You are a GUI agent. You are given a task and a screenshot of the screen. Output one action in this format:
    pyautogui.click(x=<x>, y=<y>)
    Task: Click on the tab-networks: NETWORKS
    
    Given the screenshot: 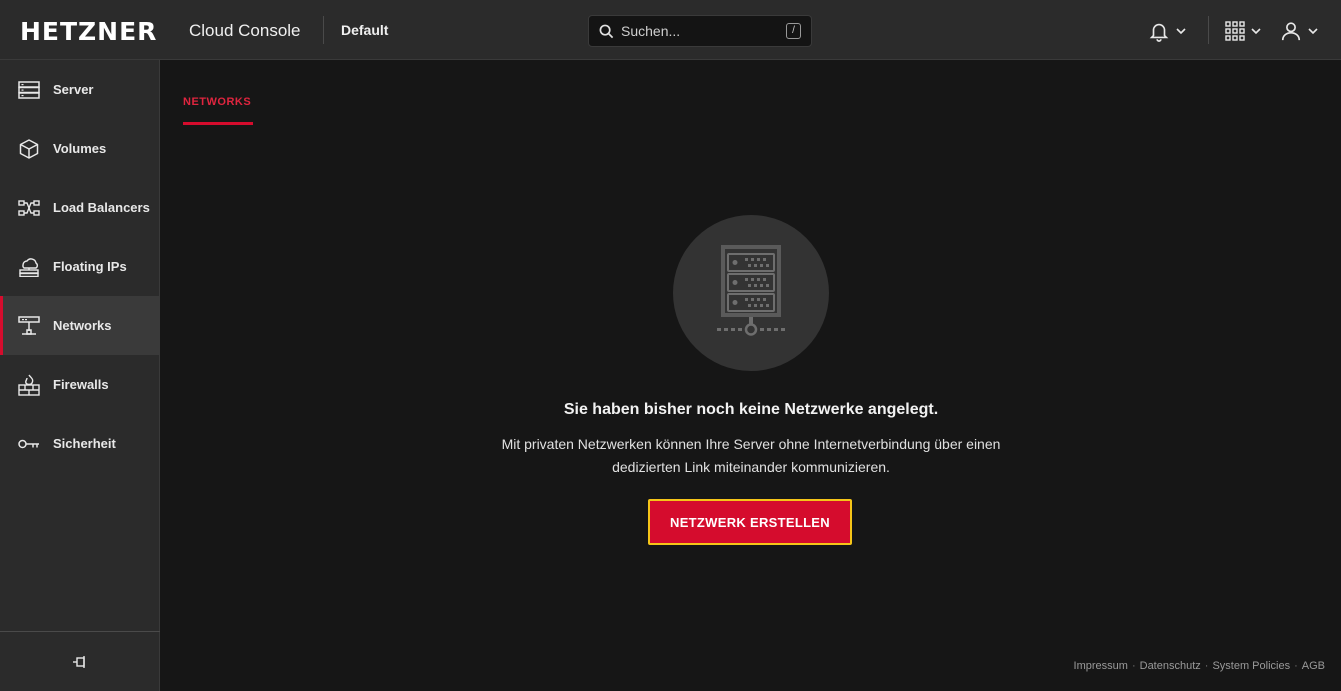 What is the action you would take?
    pyautogui.click(x=217, y=102)
    